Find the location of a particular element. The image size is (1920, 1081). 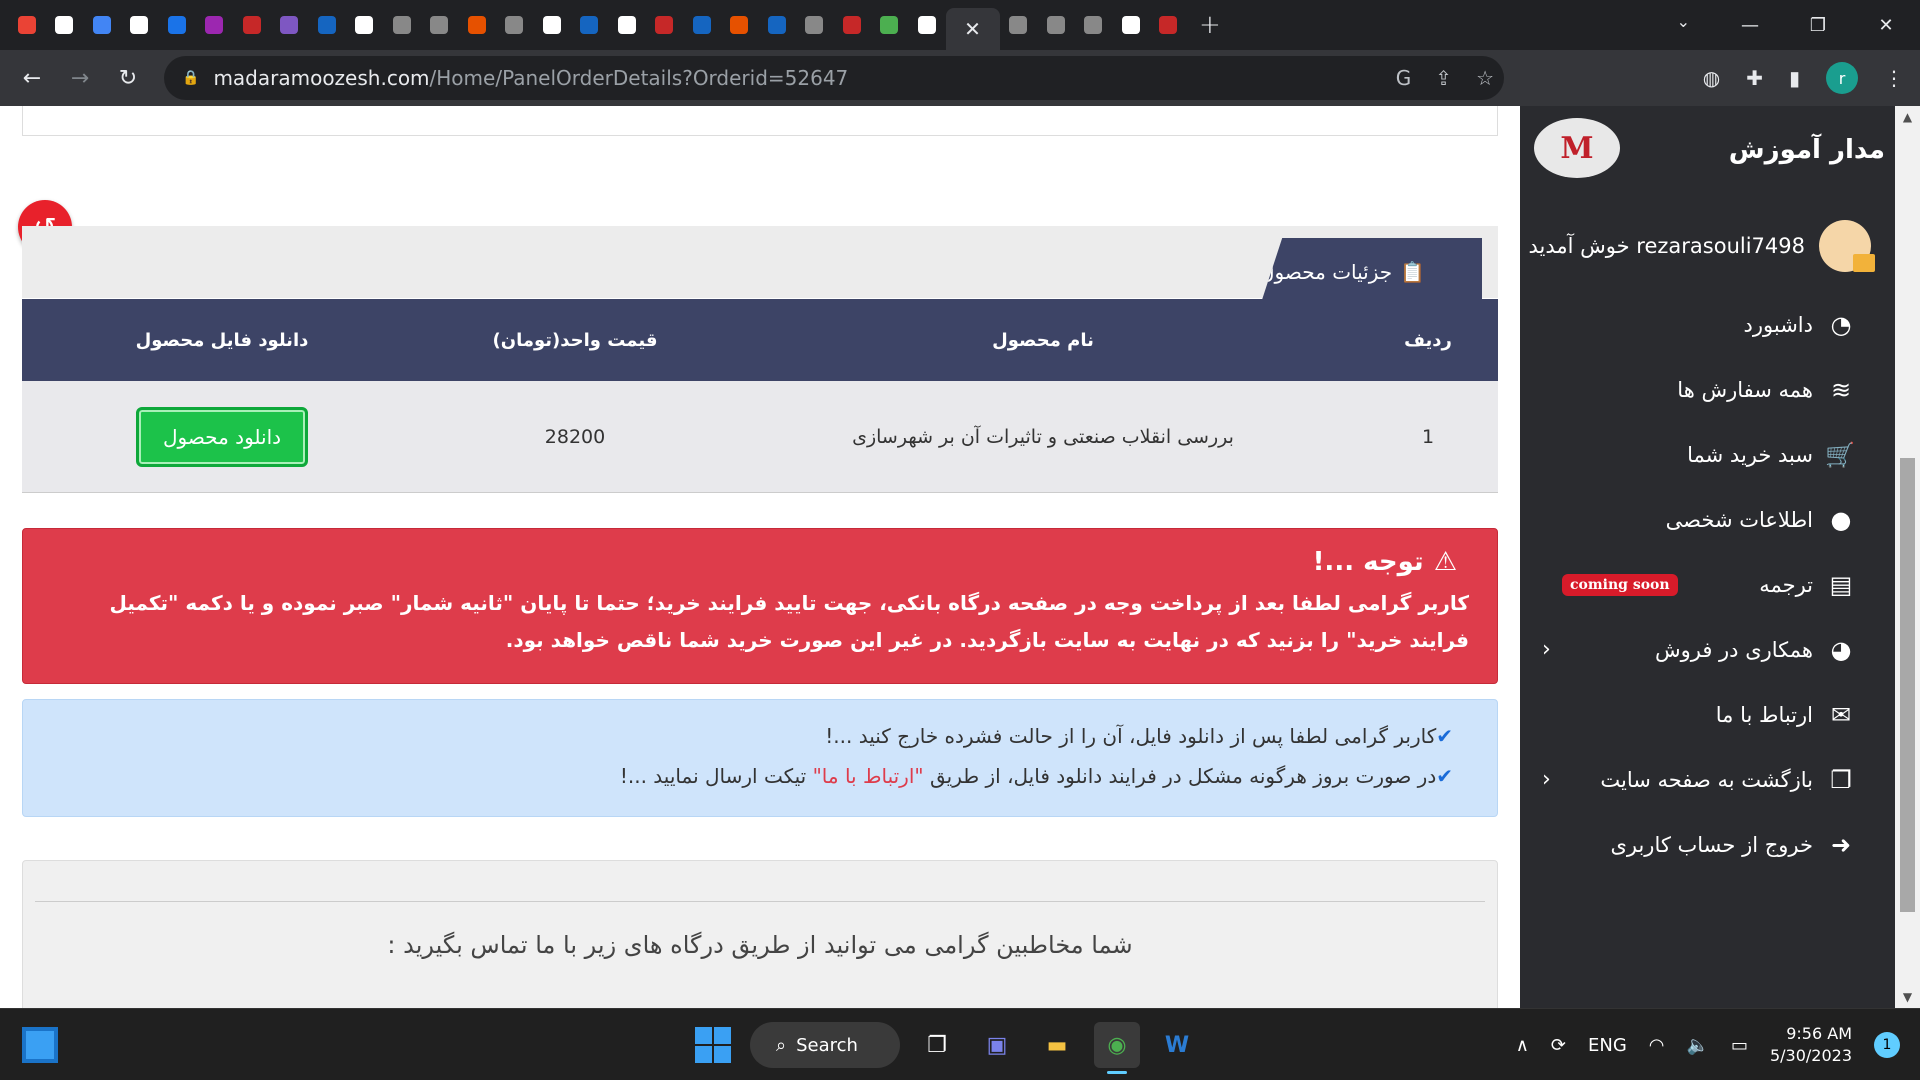

contact-us-link: "ارتباط با ما" is located at coordinates (868, 776).